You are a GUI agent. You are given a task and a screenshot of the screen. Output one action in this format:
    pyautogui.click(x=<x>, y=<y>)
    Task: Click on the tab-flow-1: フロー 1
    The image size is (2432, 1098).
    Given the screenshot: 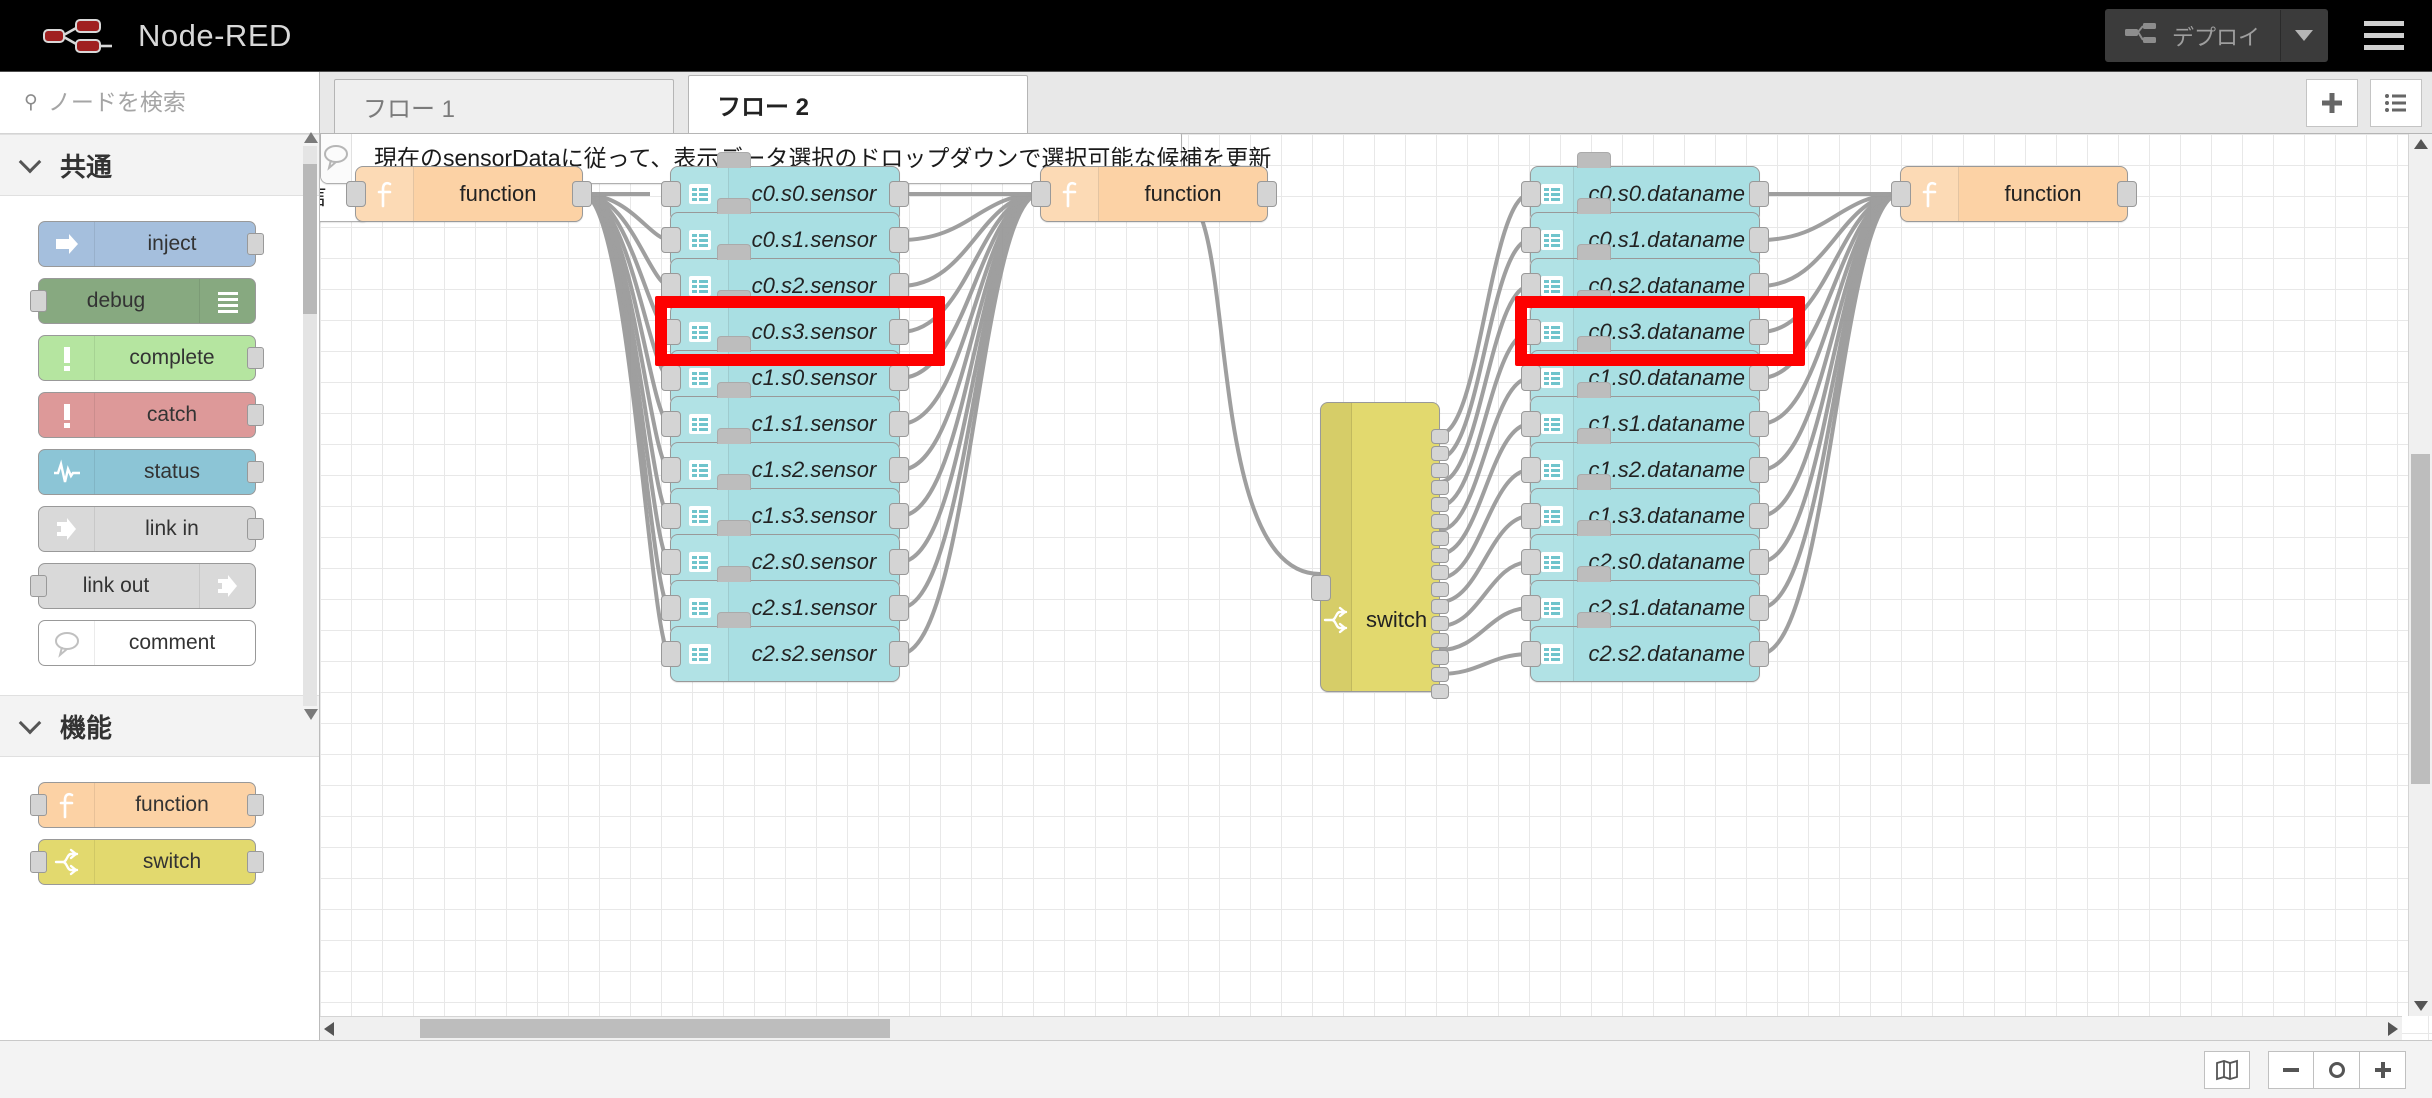 What is the action you would take?
    pyautogui.click(x=504, y=106)
    